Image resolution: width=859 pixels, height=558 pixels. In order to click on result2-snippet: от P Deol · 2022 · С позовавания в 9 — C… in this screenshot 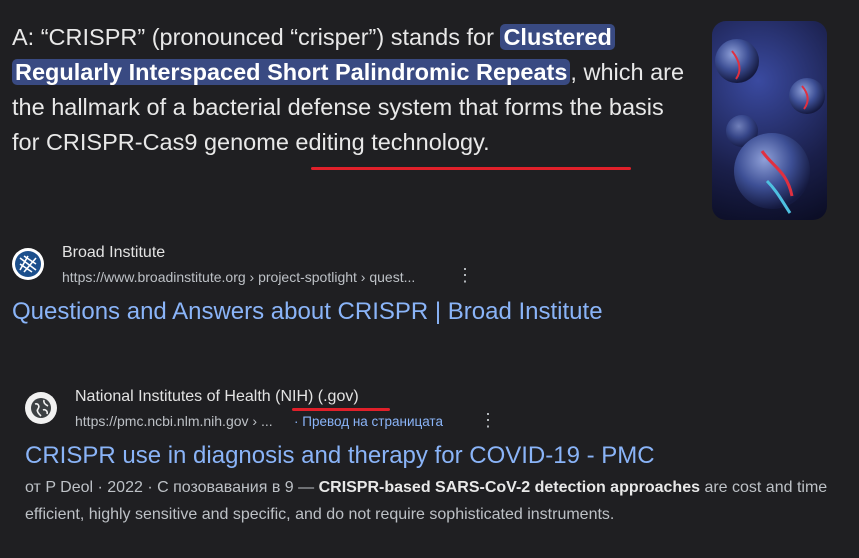, I will do `click(435, 501)`.